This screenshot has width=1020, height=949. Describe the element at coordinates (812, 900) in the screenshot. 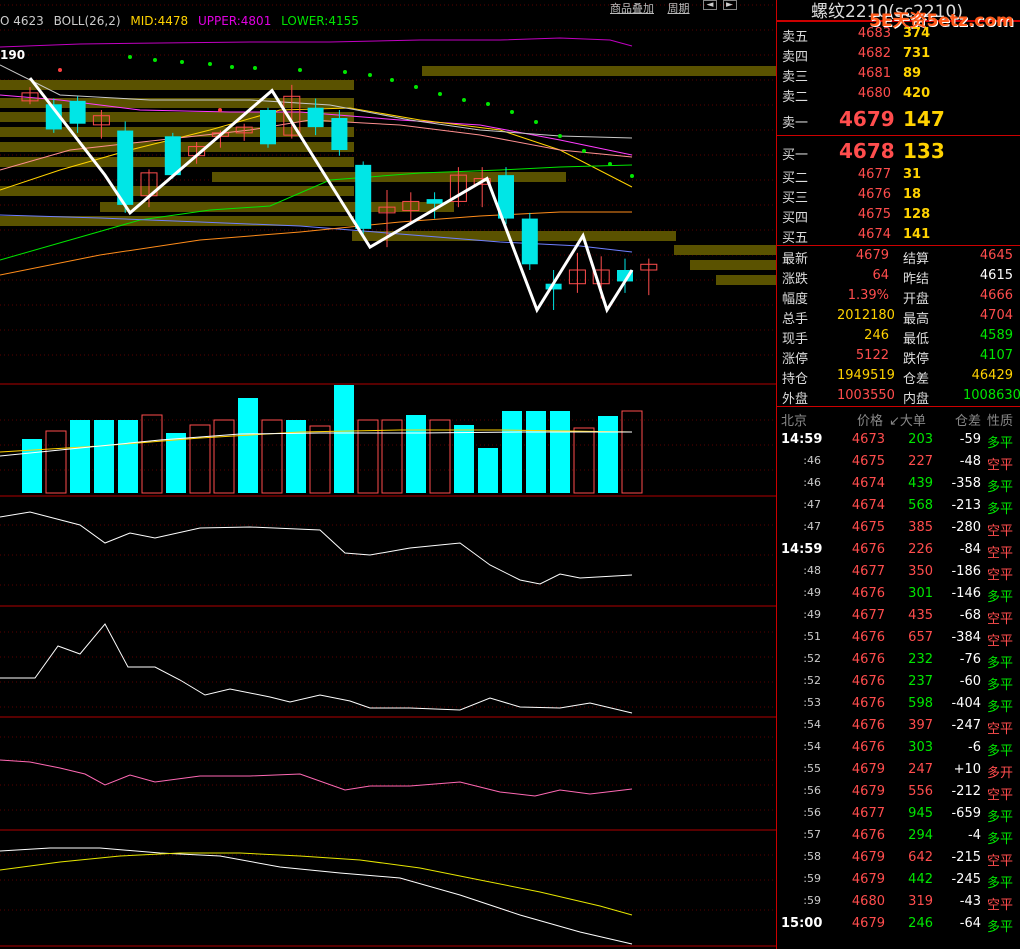

I see `tick-time: :59` at that location.